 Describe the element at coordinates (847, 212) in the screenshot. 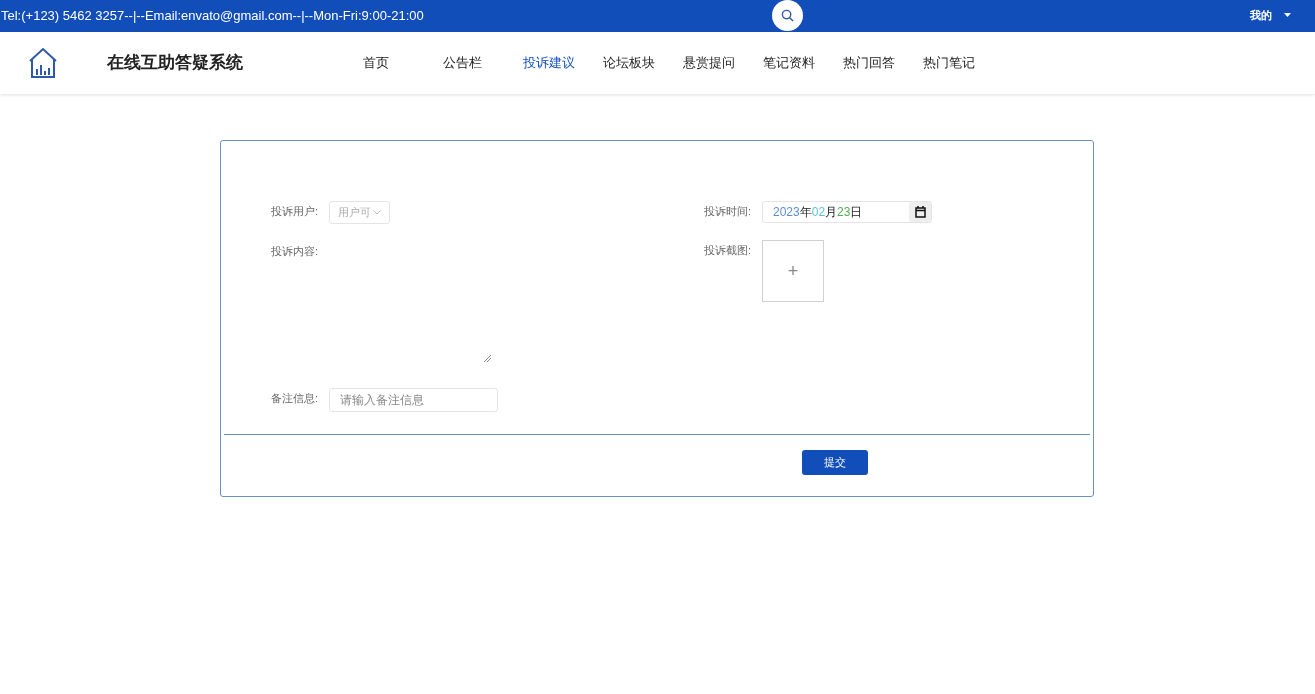

I see `date-input: 2023年02月23日` at that location.